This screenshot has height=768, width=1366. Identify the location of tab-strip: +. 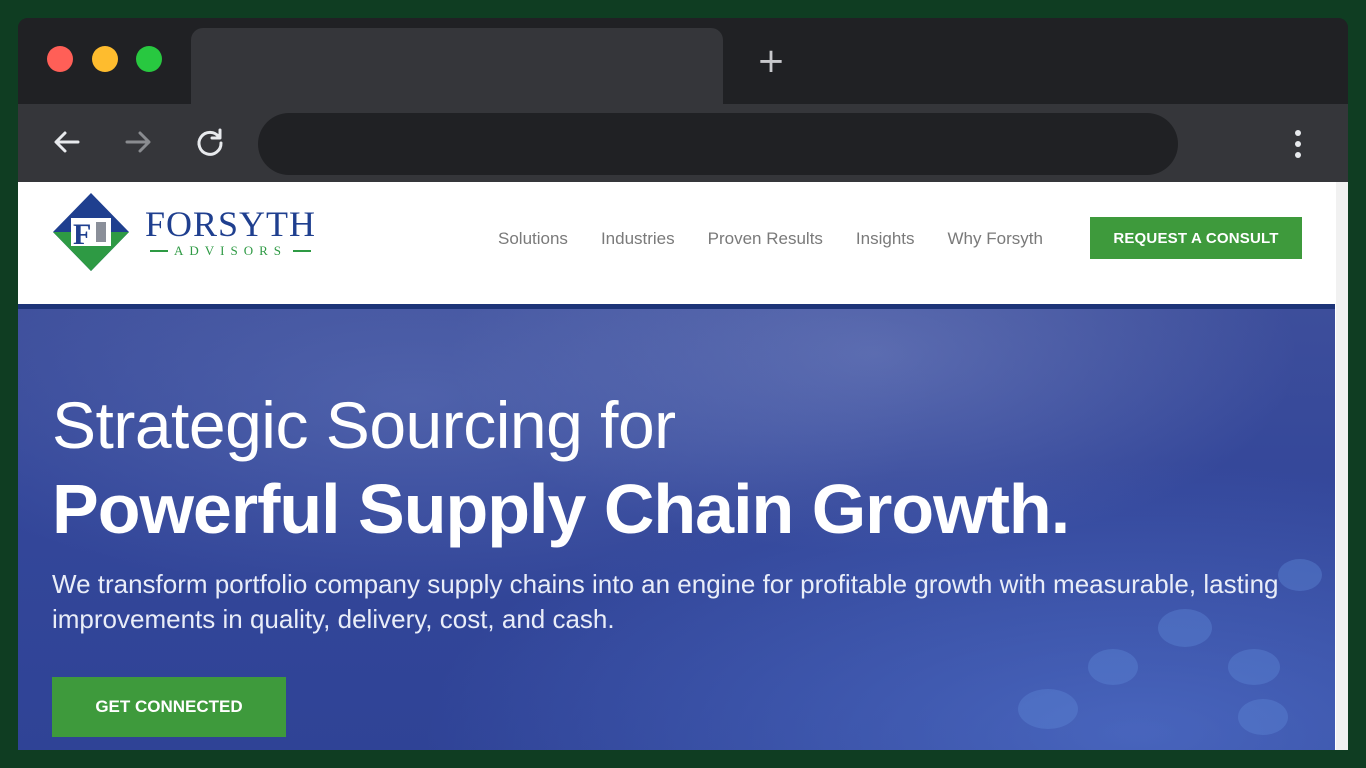
(683, 61).